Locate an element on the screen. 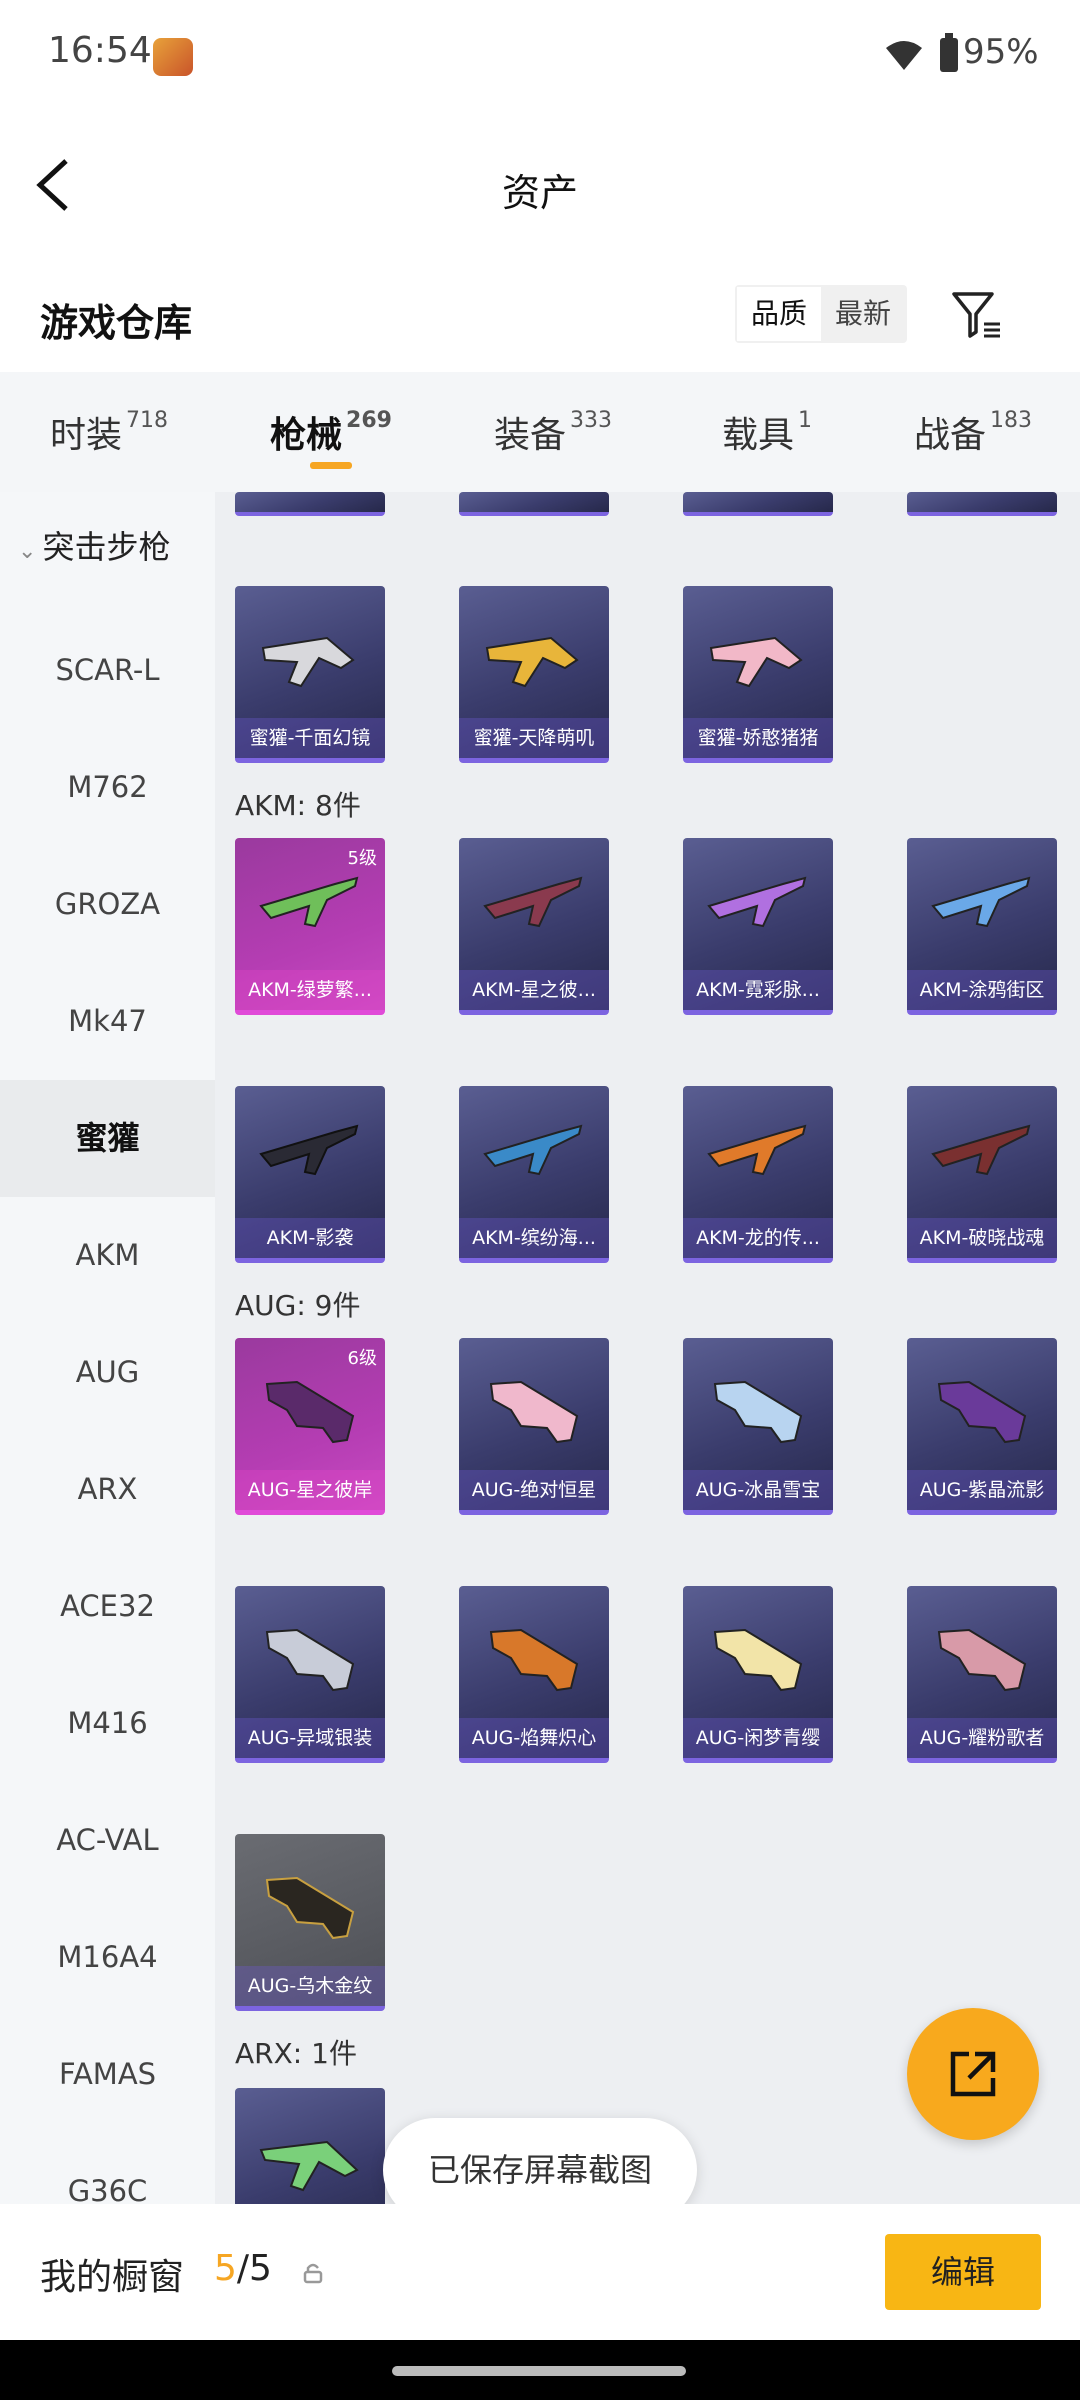  tab-supplies: 战备 183 is located at coordinates (973, 432).